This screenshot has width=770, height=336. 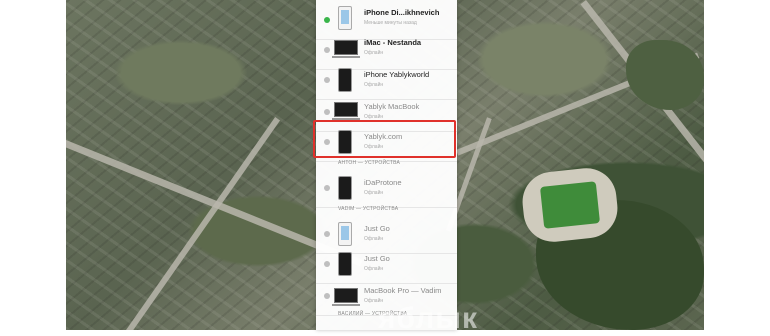 I want to click on section-header: АНТОН — УСТРОЙСТВА, so click(x=369, y=163).